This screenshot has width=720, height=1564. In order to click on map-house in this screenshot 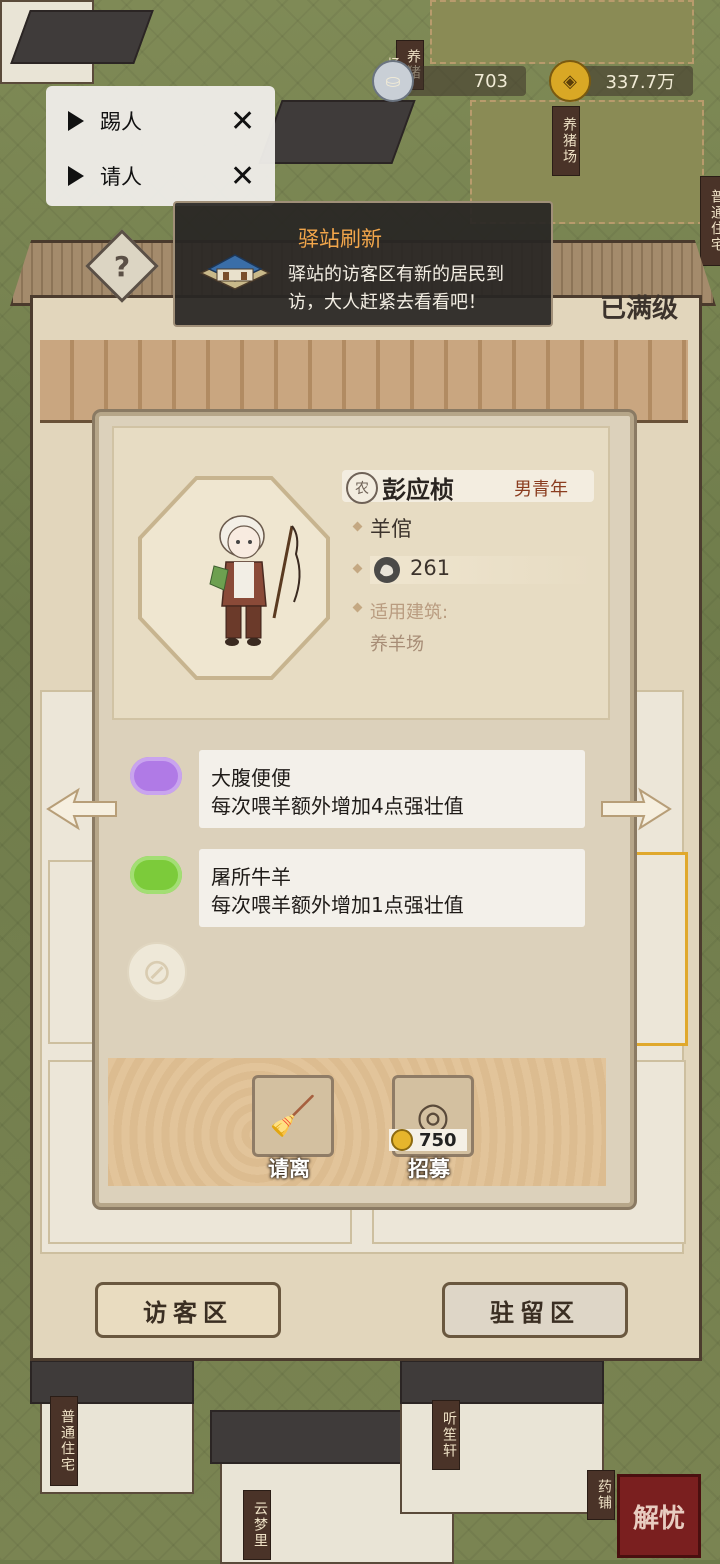, I will do `click(502, 1452)`.